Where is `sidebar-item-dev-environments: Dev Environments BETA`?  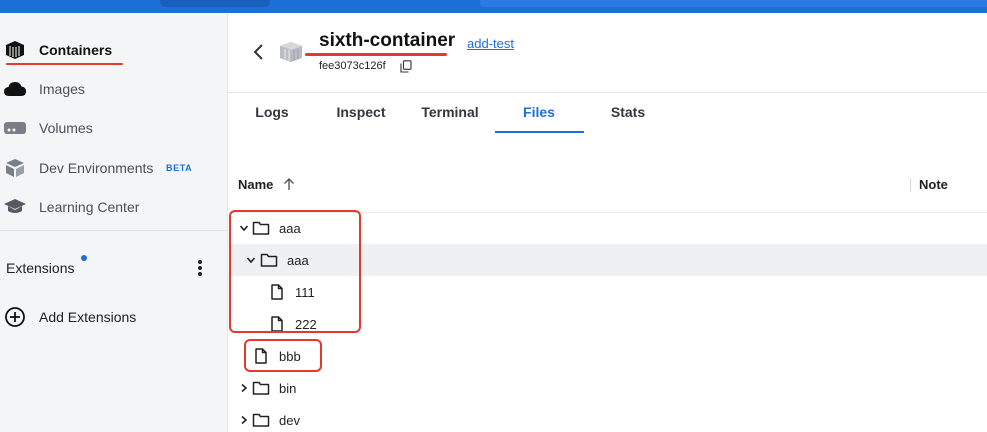 sidebar-item-dev-environments: Dev Environments BETA is located at coordinates (114, 168).